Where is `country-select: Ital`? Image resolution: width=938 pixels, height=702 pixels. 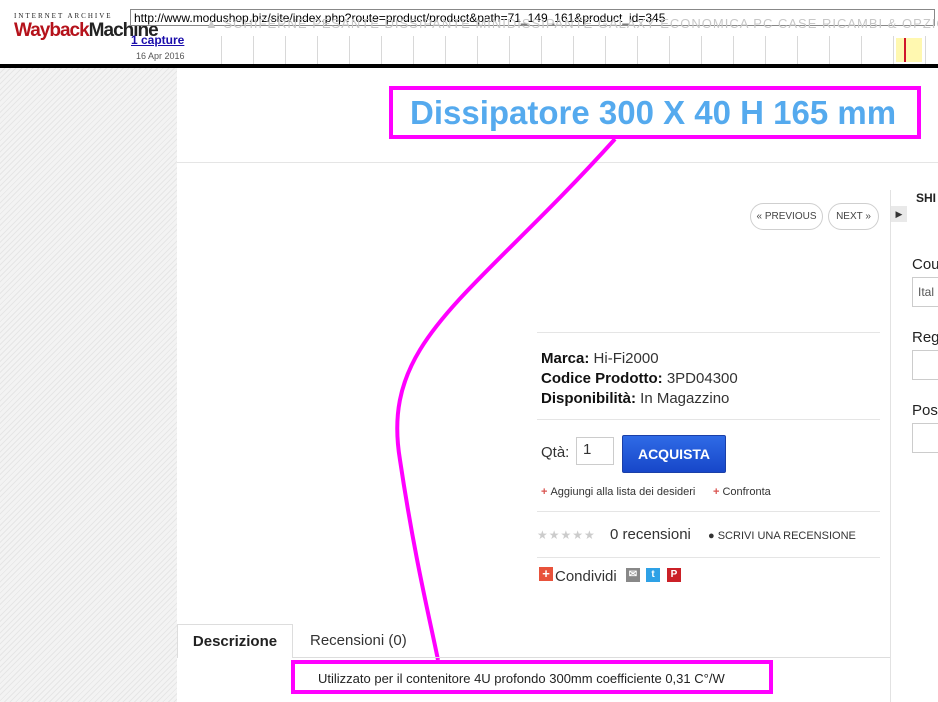 country-select: Ital is located at coordinates (925, 292).